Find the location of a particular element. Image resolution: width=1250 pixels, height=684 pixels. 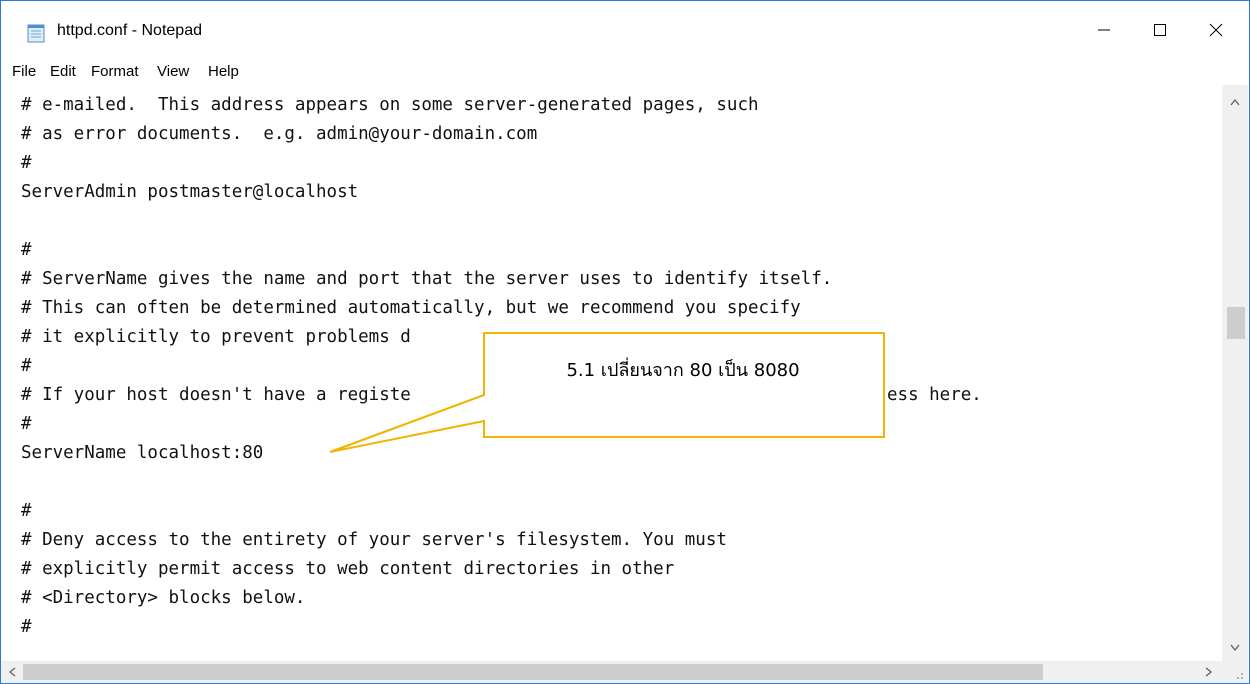

callout-shape is located at coordinates (607, 392).